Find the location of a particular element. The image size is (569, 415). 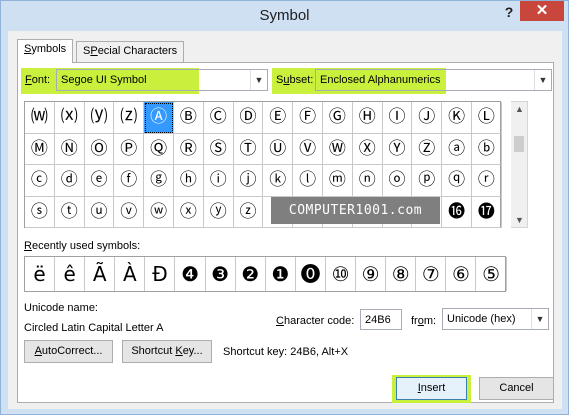

symbol-cell: ⓝ is located at coordinates (367, 181).